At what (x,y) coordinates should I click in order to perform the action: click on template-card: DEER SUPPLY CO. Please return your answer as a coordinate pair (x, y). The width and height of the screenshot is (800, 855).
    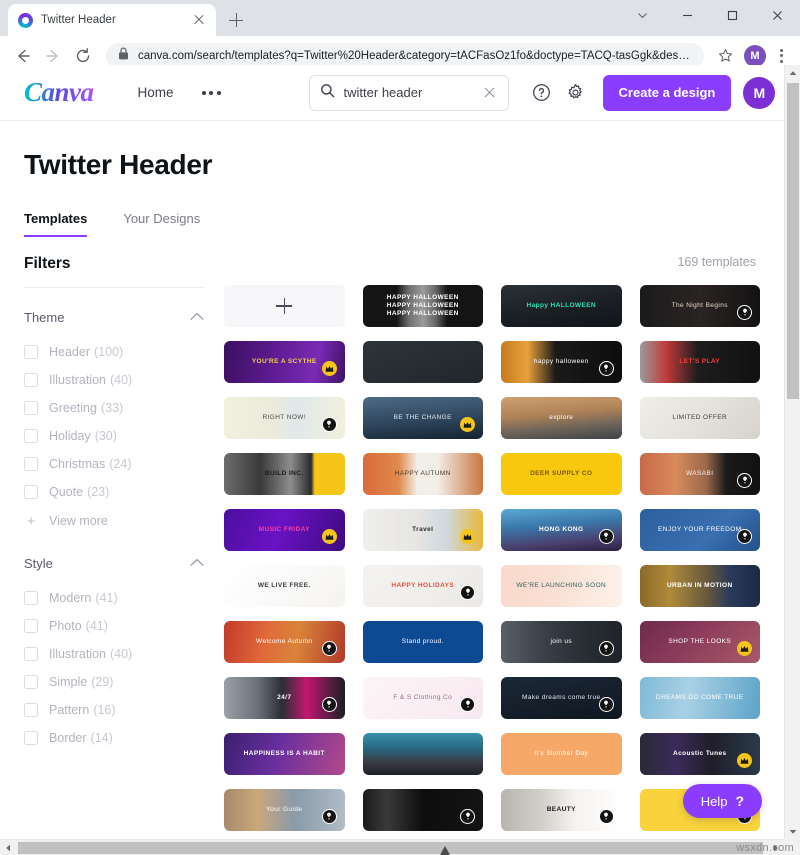
    Looking at the image, I should click on (561, 474).